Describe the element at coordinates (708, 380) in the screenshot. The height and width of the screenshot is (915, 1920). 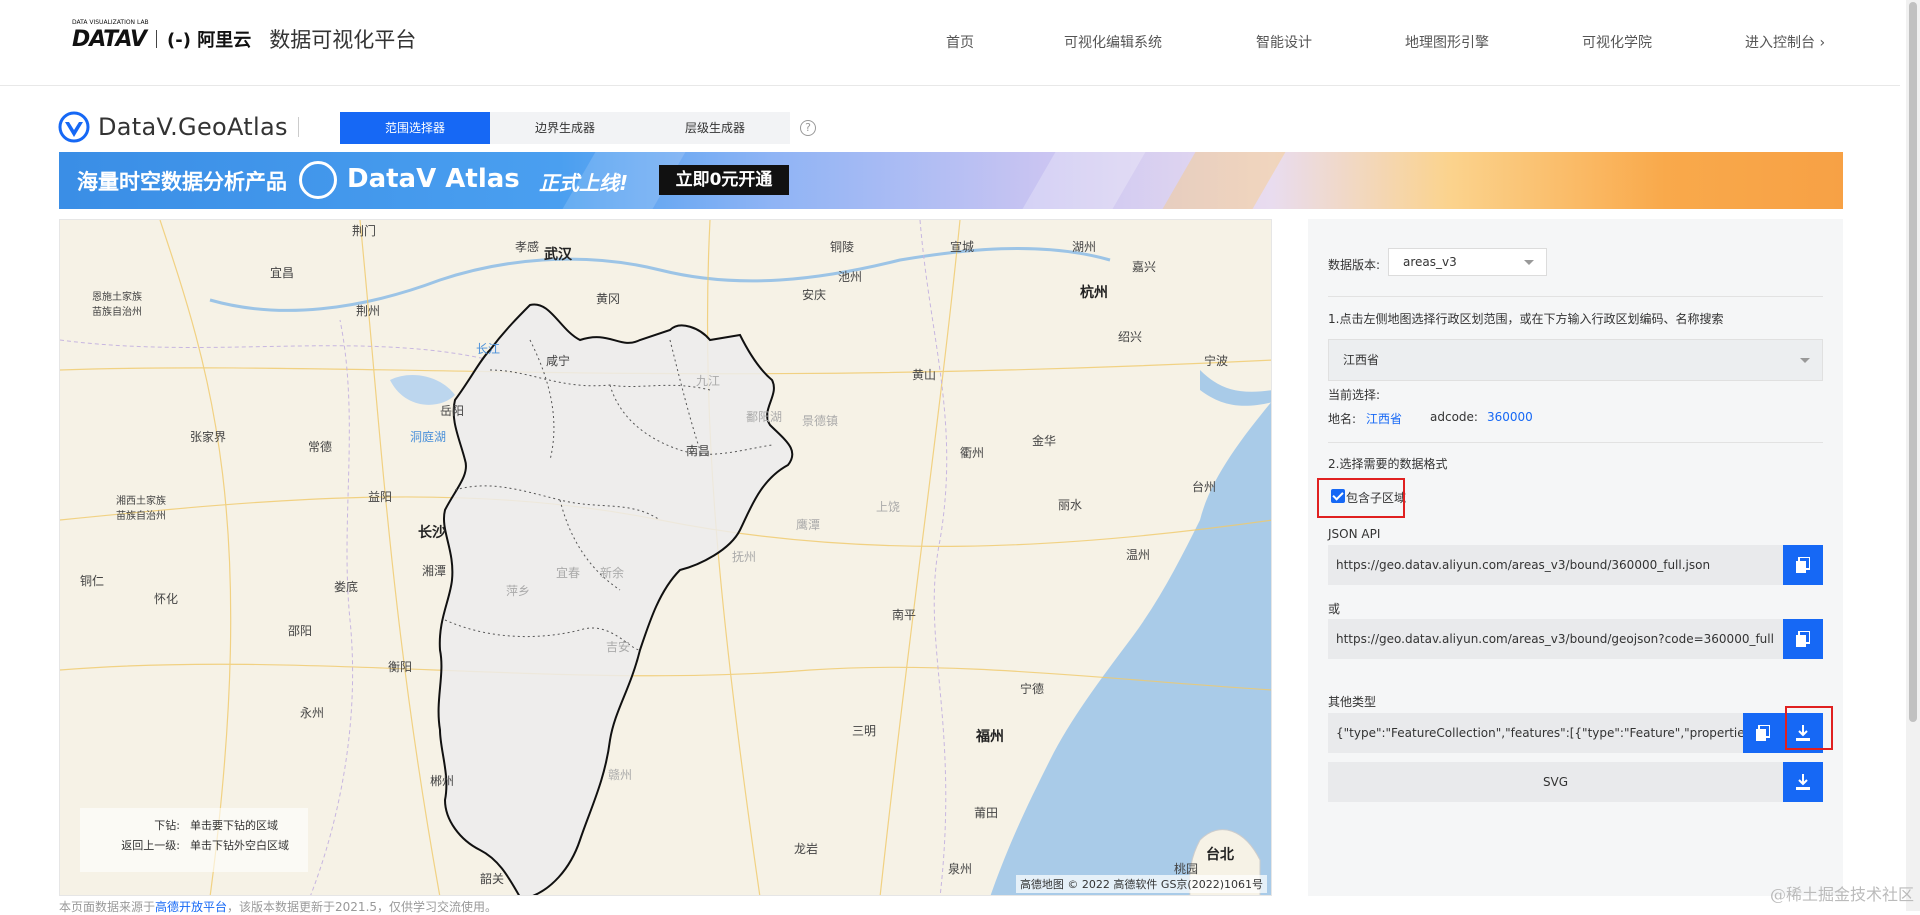
I see `city-label: 九江` at that location.